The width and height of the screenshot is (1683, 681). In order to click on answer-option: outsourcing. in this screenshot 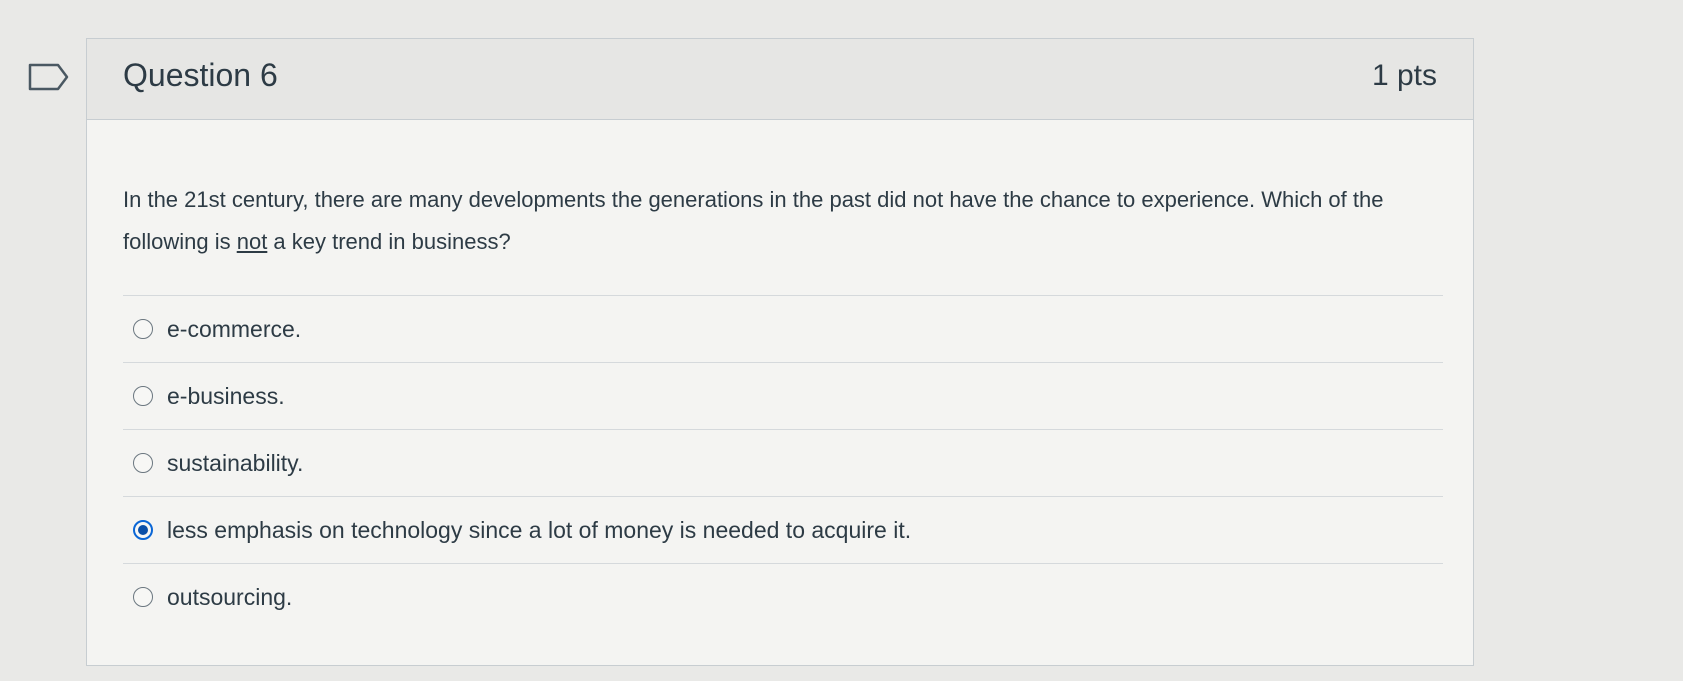, I will do `click(783, 596)`.